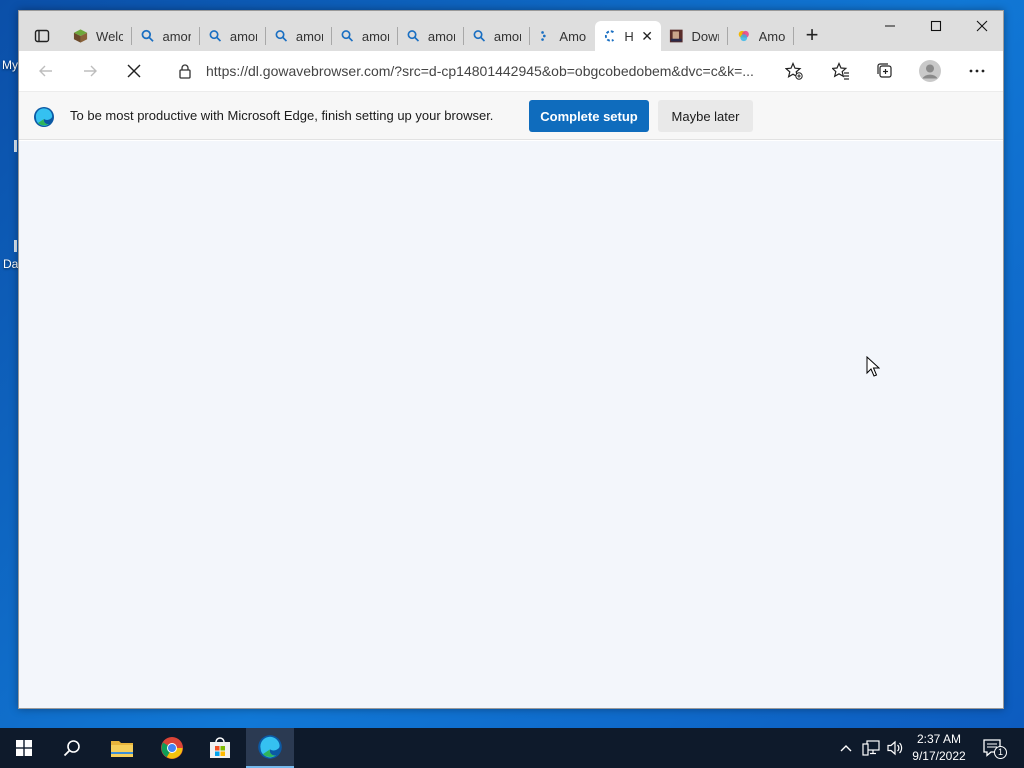 The width and height of the screenshot is (1024, 768). I want to click on tab-title: H, so click(629, 36).